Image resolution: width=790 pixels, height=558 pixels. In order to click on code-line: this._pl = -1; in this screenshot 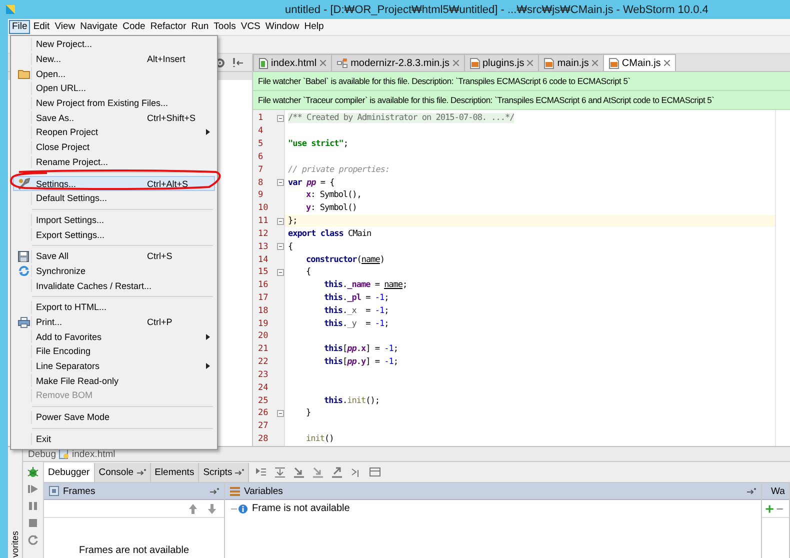, I will do `click(356, 298)`.